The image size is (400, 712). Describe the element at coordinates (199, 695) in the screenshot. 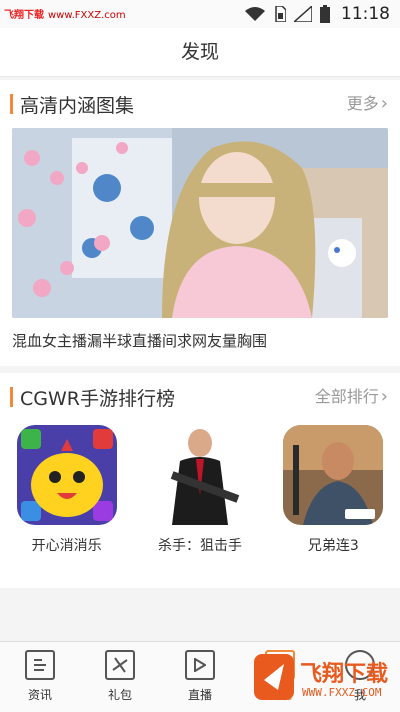

I see `tab-label: 直播` at that location.